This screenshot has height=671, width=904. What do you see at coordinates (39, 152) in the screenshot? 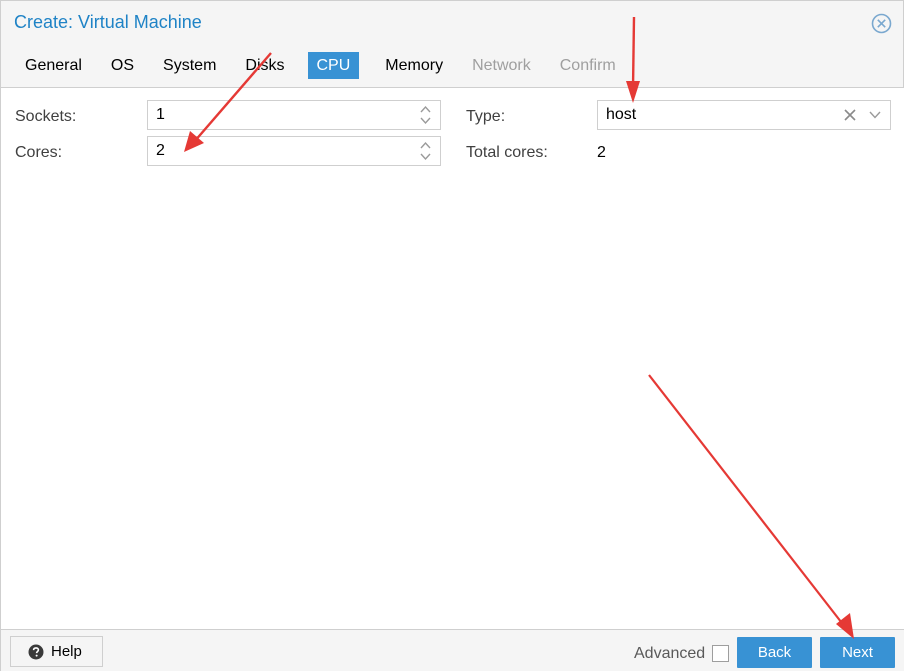
I see `cores-label: Cores:` at bounding box center [39, 152].